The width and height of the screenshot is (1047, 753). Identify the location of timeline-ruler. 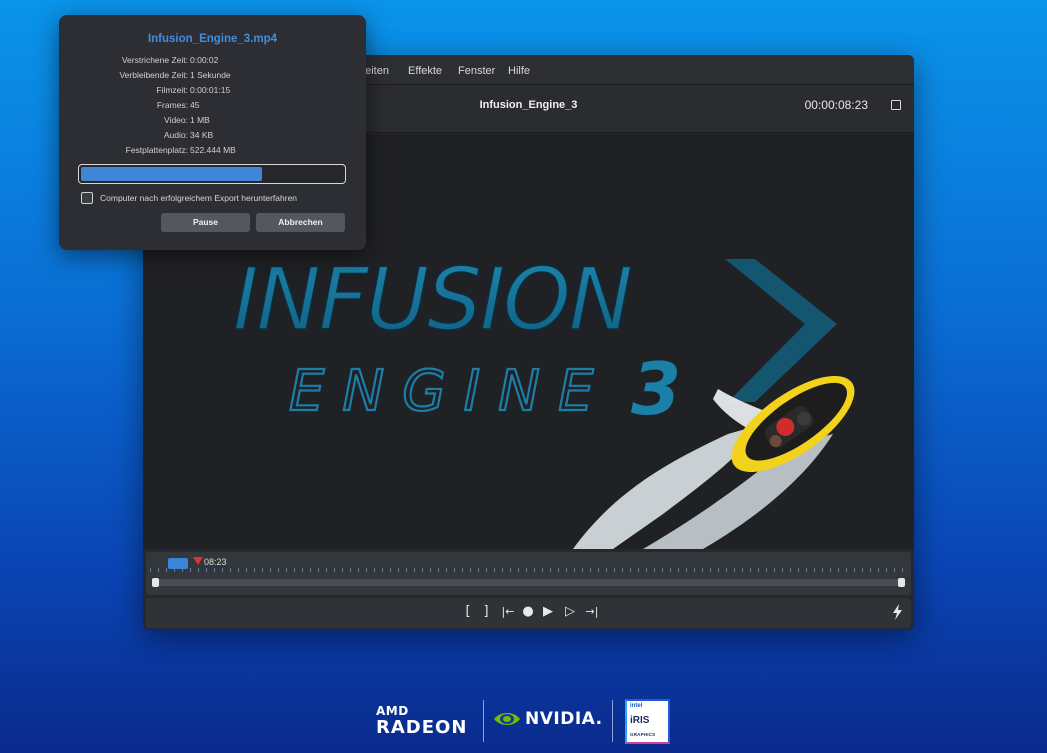
(528, 564).